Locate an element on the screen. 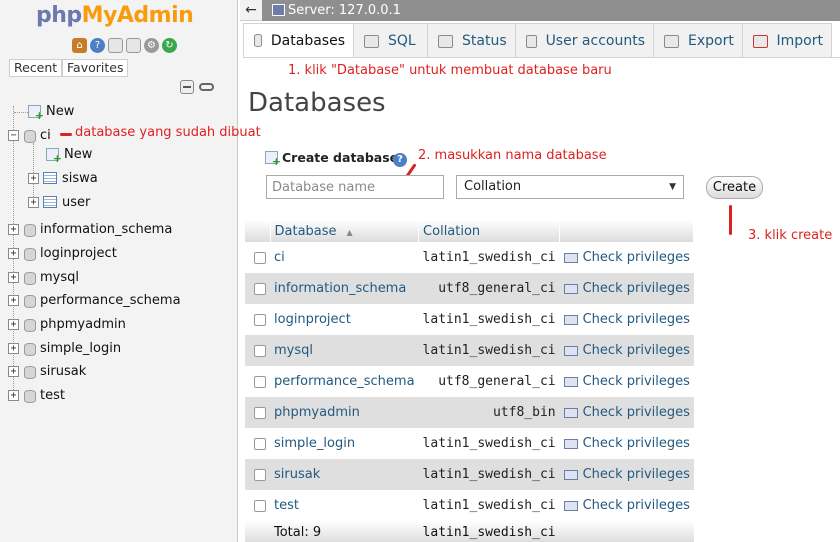 The height and width of the screenshot is (542, 840). link-with-main-icon is located at coordinates (206, 87).